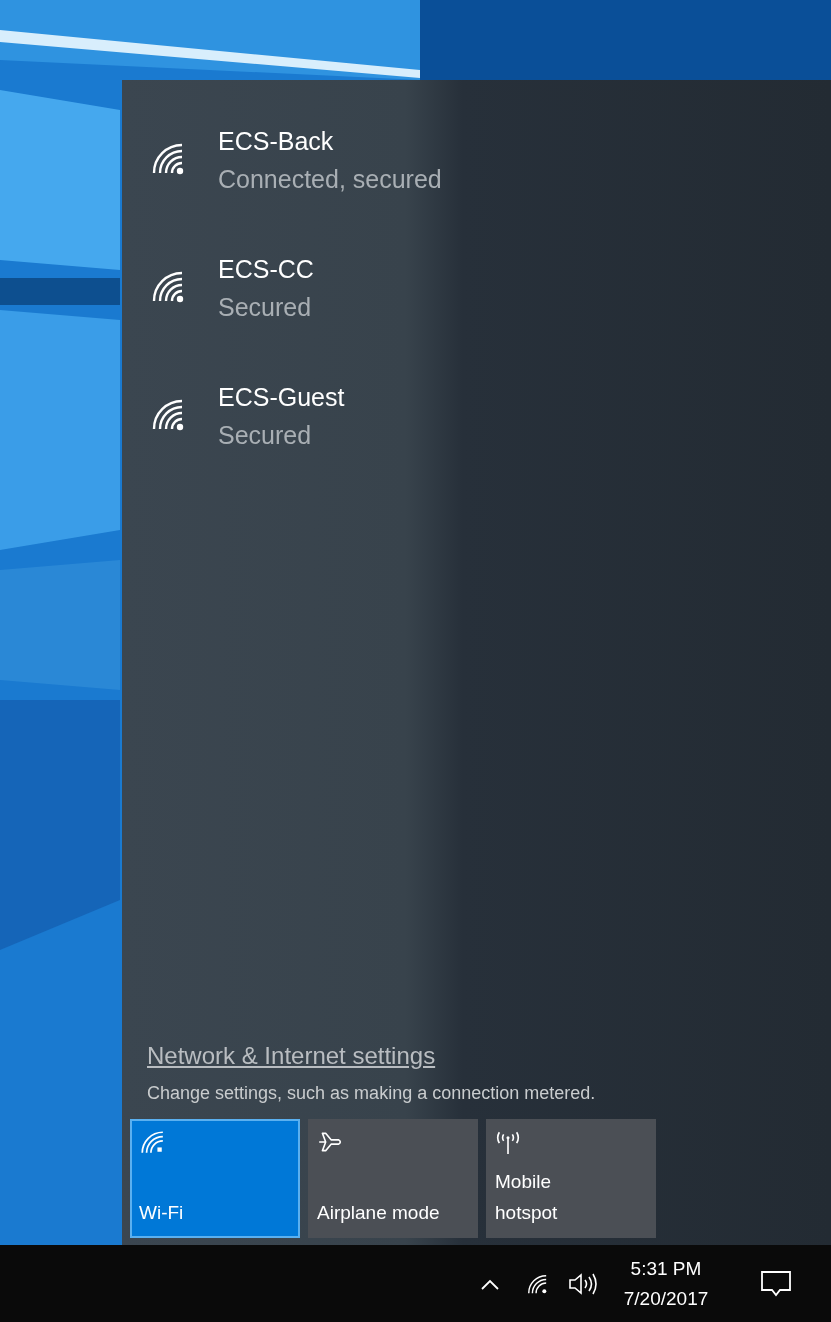 This screenshot has width=831, height=1322. I want to click on network-status: Connected, secured, so click(330, 179).